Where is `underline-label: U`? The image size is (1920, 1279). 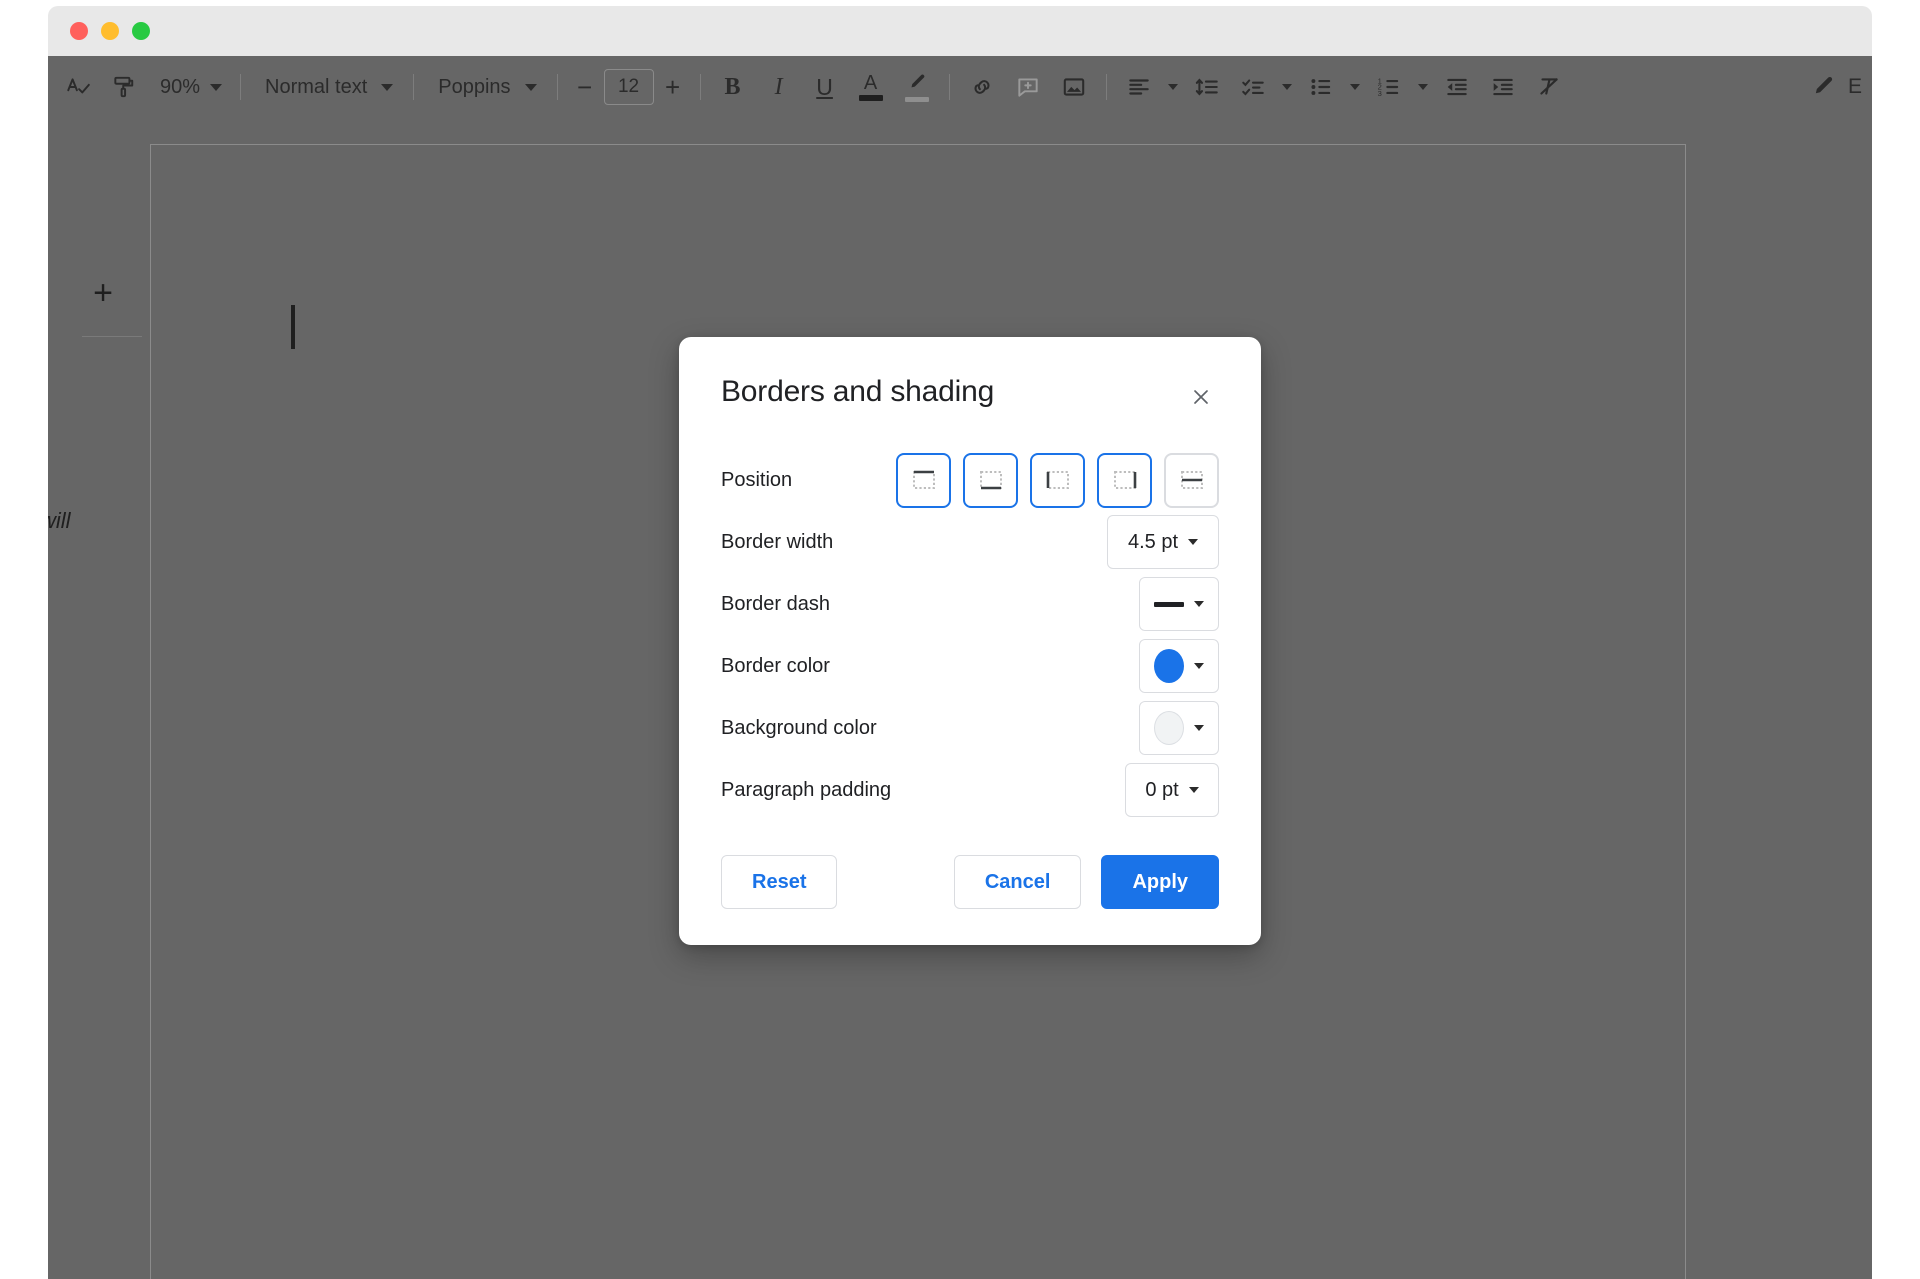 underline-label: U is located at coordinates (824, 86).